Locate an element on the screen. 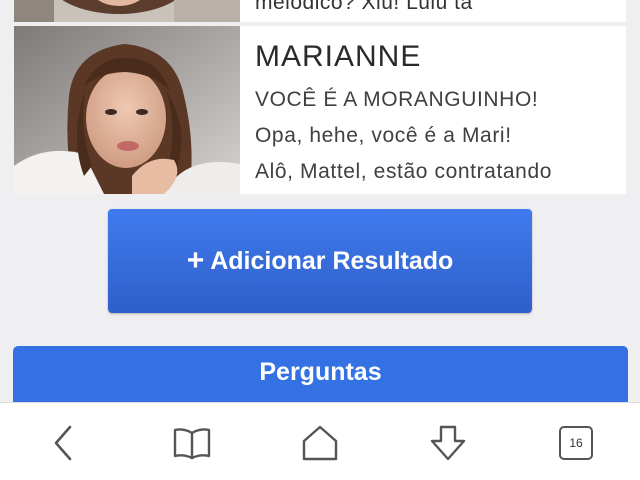  tabs-button: 16 is located at coordinates (576, 443).